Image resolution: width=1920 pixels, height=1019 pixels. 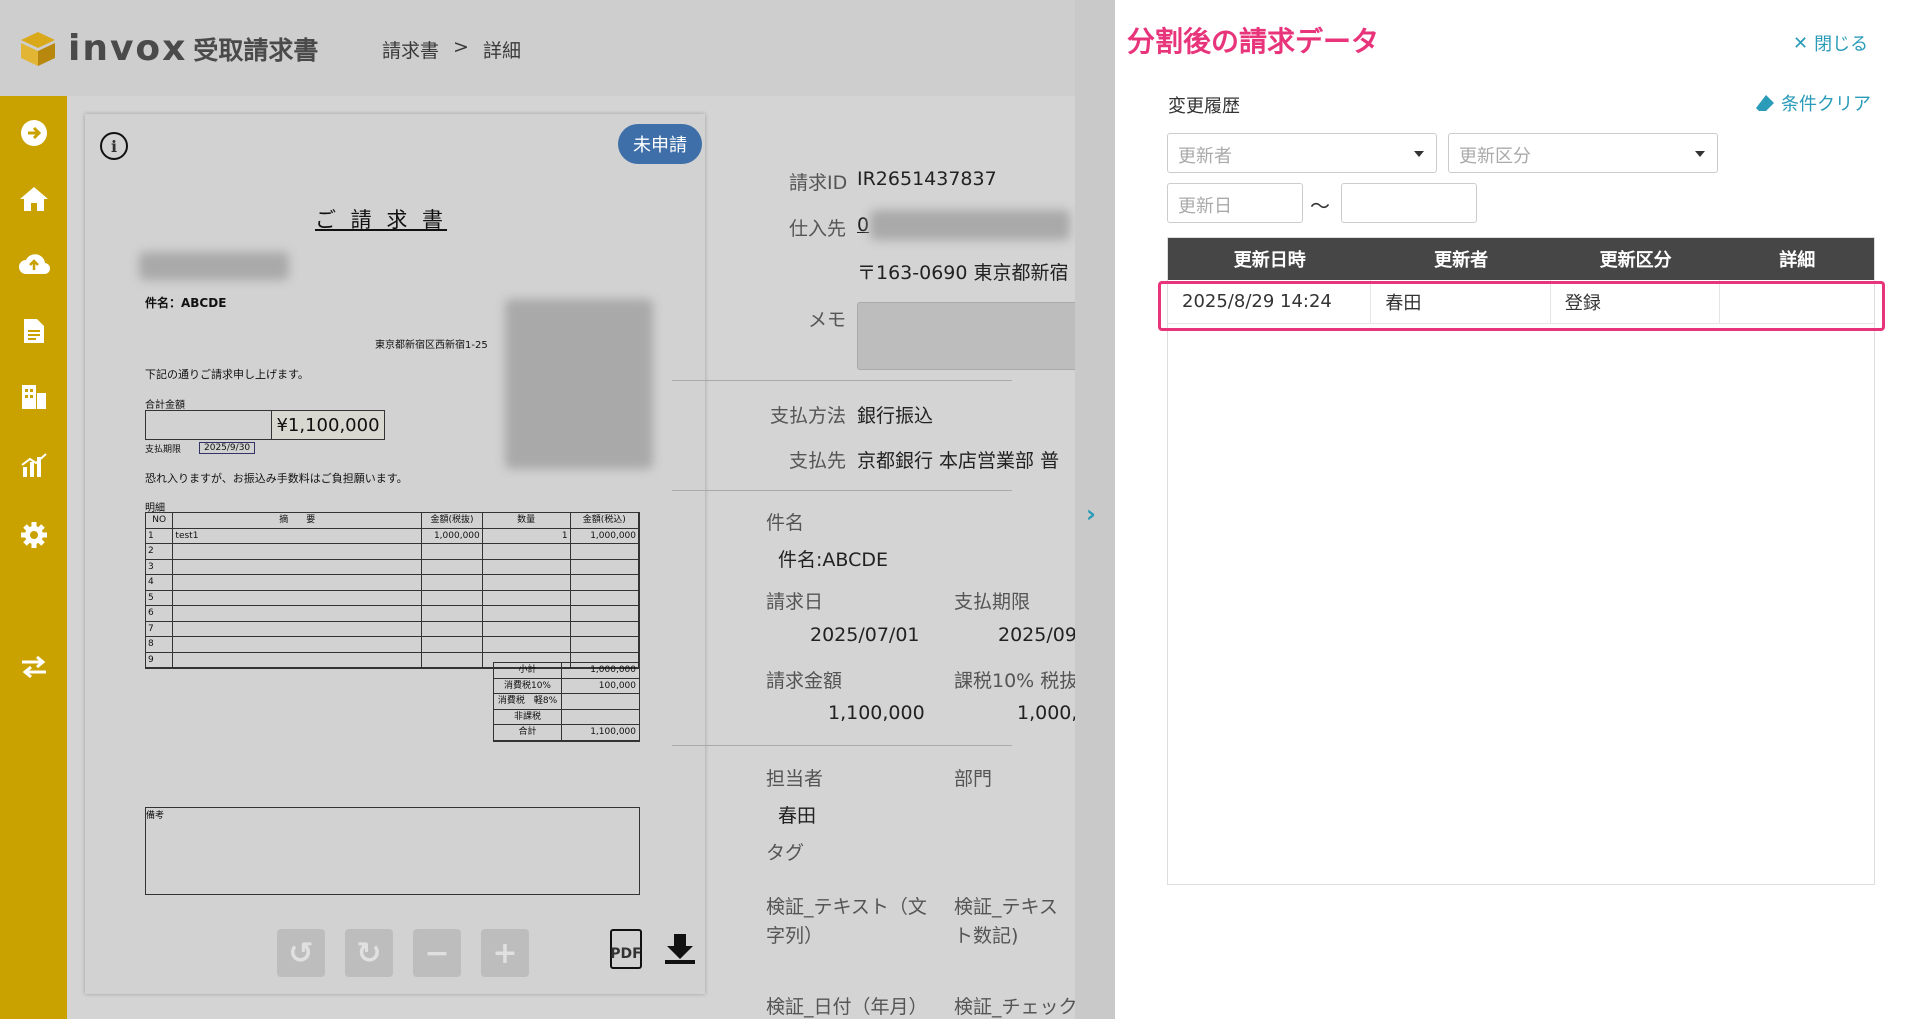 I want to click on col-detail: 詳細, so click(x=1797, y=260).